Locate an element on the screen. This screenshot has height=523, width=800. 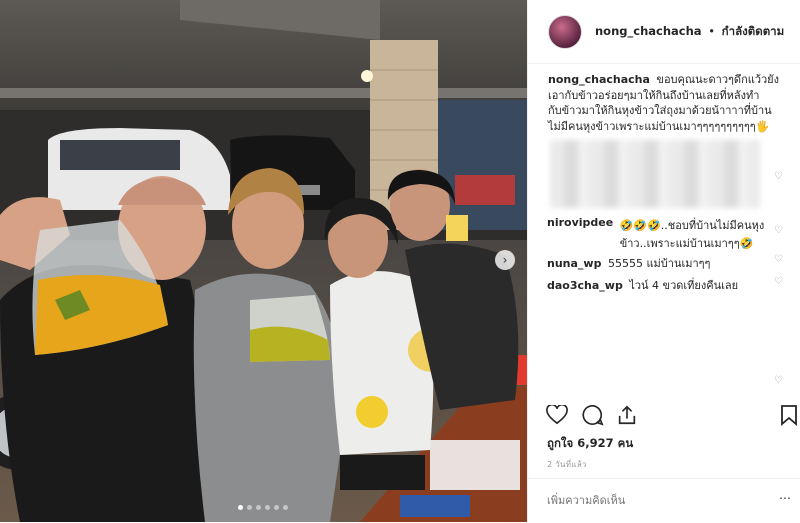
comment-text: 55555 แม่บ้านเมาๆๆ is located at coordinates (659, 263).